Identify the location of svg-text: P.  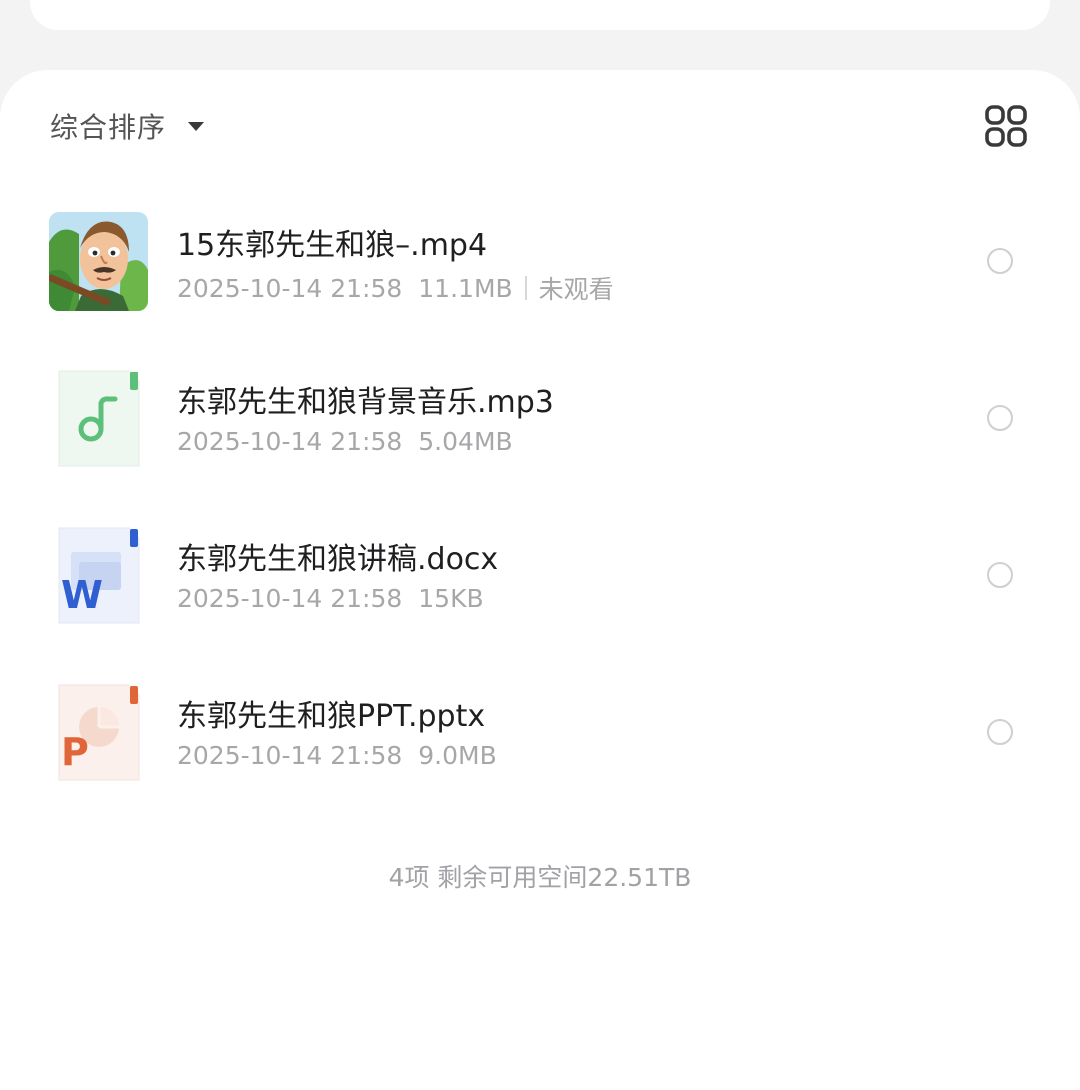
(75, 752).